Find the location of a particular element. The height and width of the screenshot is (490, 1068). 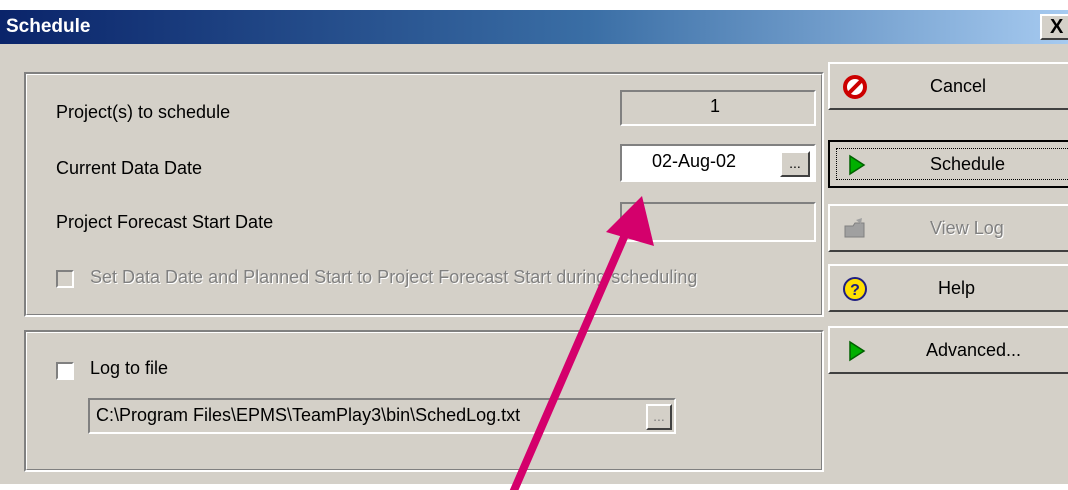

schedule-button-label: Schedule is located at coordinates (968, 164).